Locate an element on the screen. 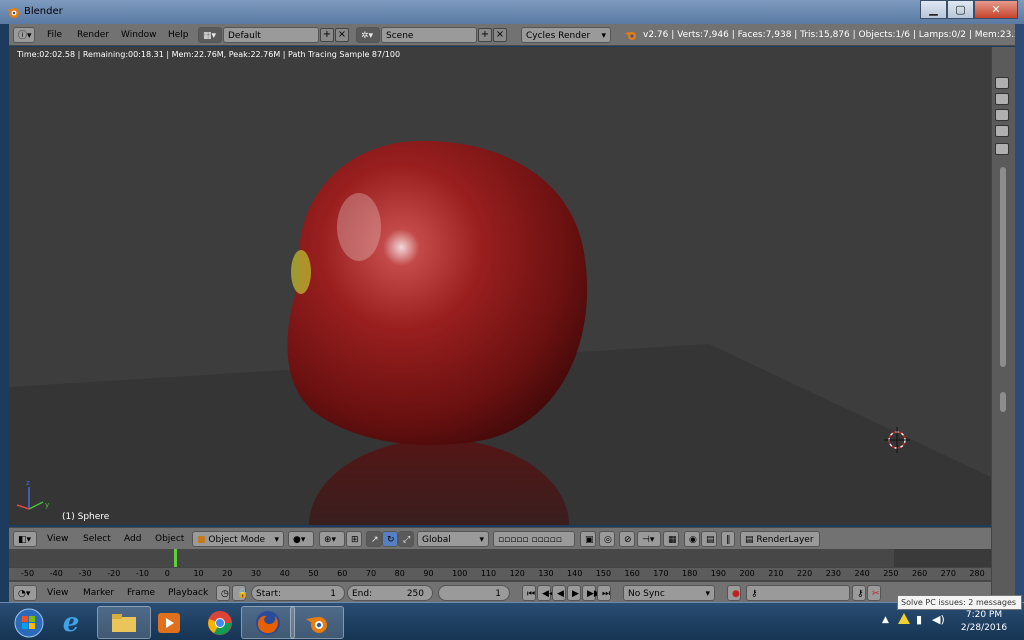  menu-add: Add is located at coordinates (132, 539).